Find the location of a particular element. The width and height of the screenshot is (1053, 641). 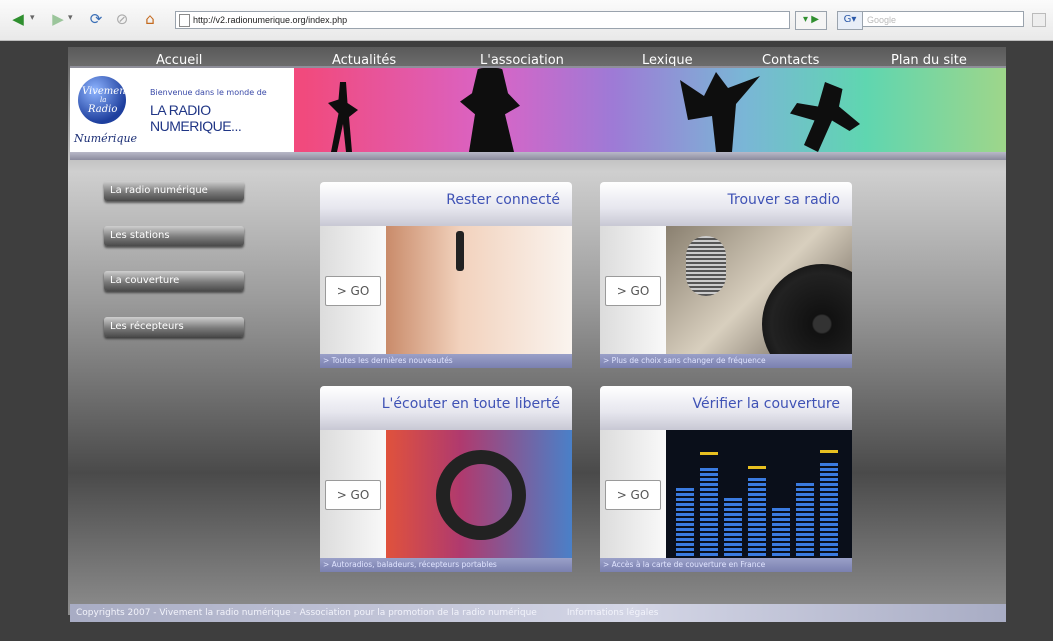

equalizer-image is located at coordinates (759, 494).